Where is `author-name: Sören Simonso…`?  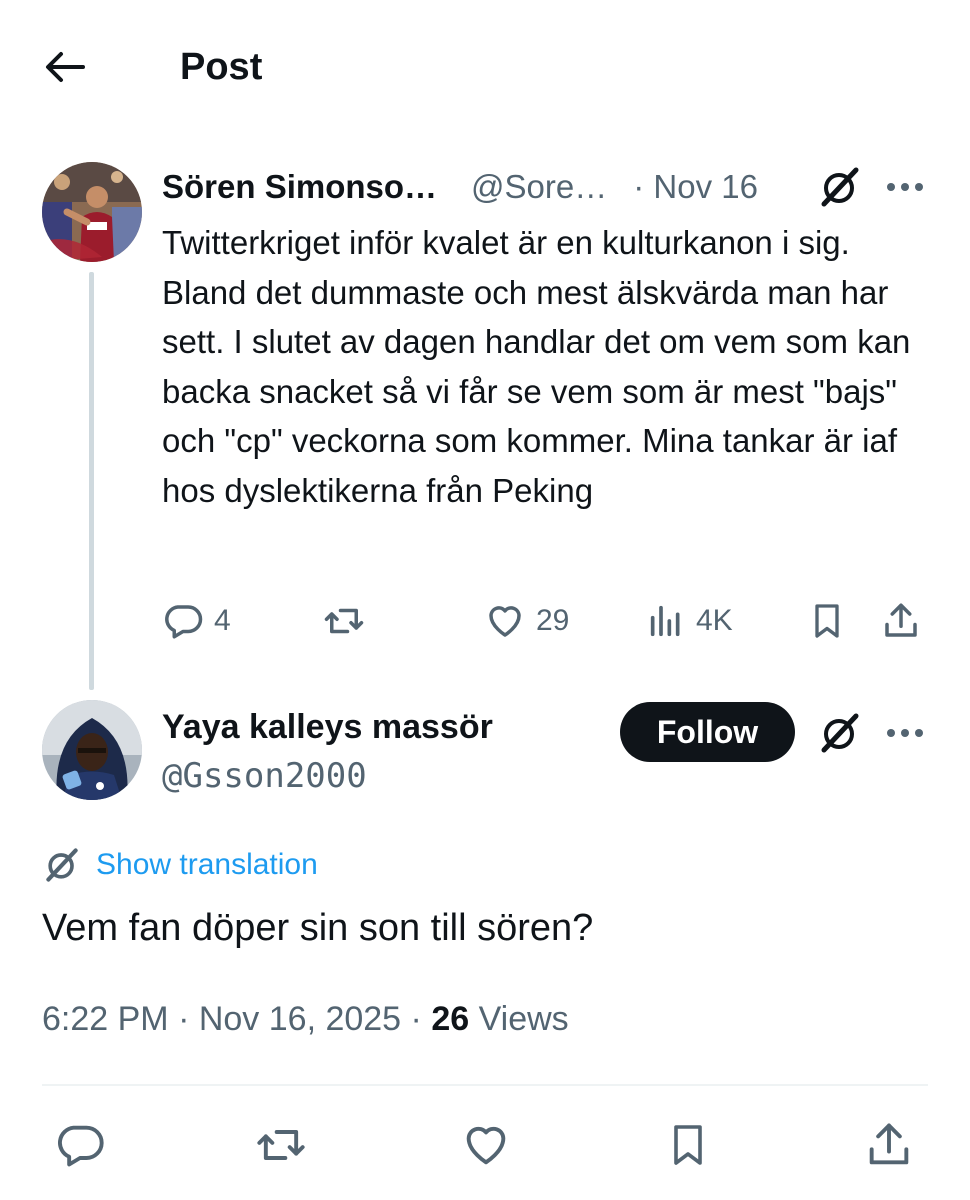
author-name: Sören Simonso… is located at coordinates (299, 187).